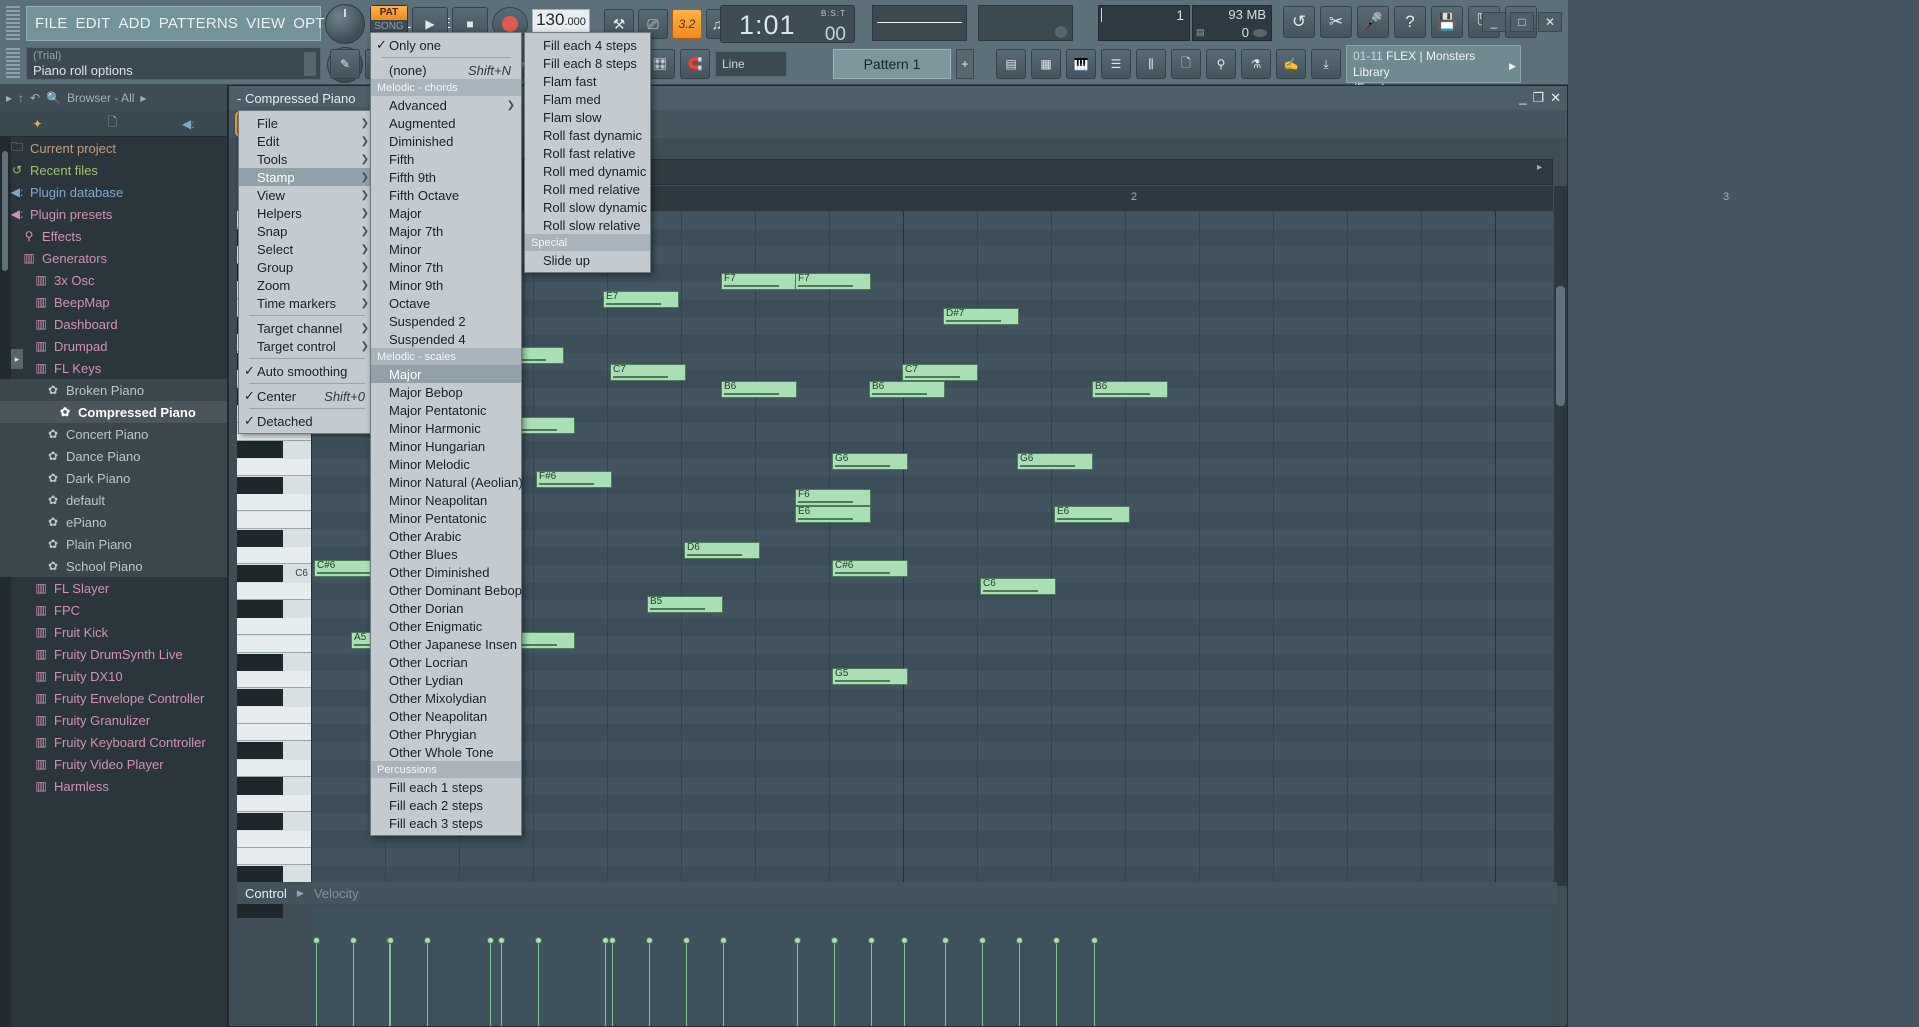  I want to click on menu-item-other-neapolitan: Other Neapolitan, so click(446, 716).